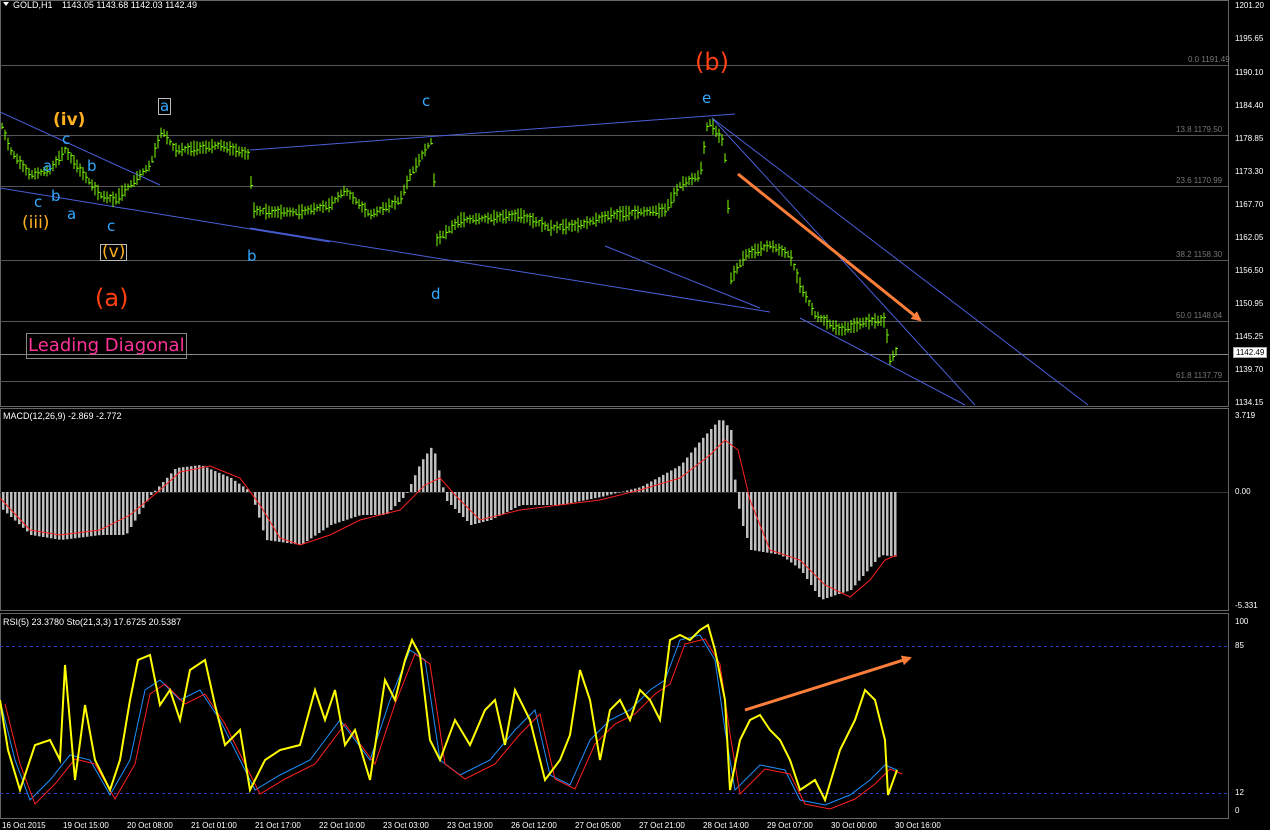 Image resolution: width=1270 pixels, height=830 pixels. What do you see at coordinates (35, 223) in the screenshot?
I see `wave-label-iii: (iii)` at bounding box center [35, 223].